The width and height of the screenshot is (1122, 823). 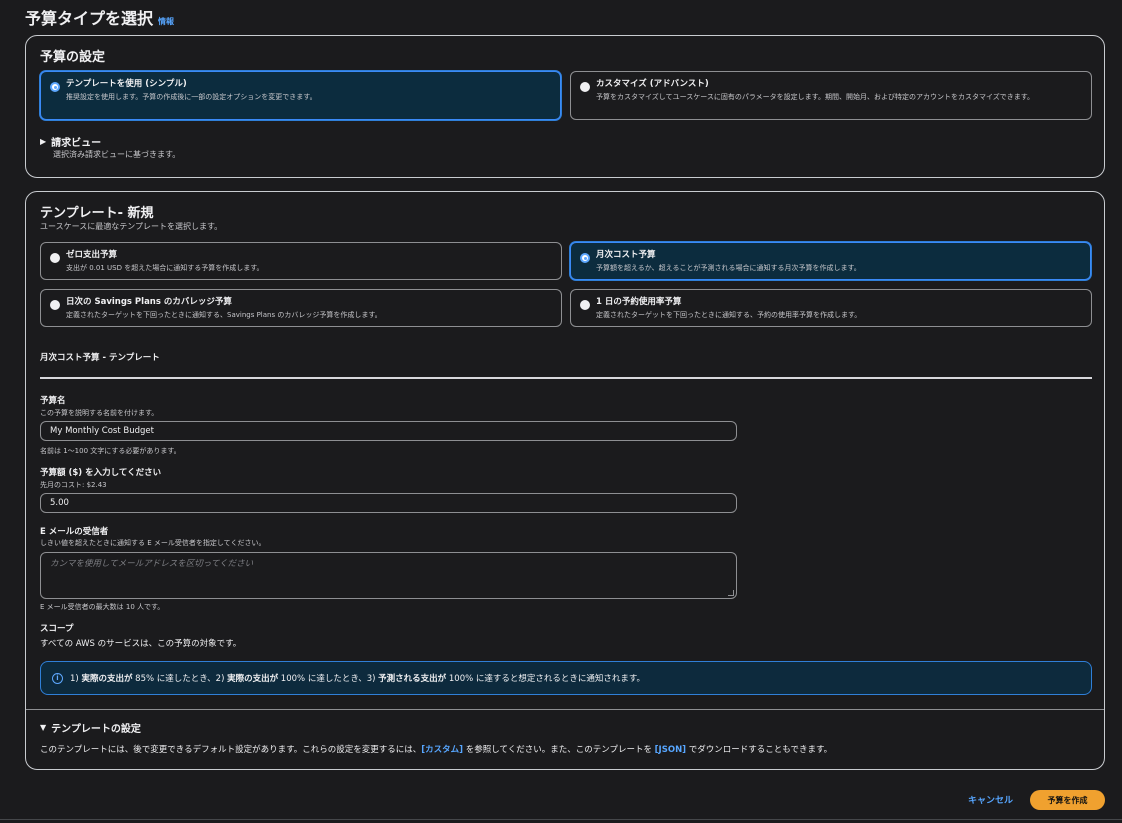 What do you see at coordinates (670, 750) in the screenshot?
I see `json-link: [JSON]` at bounding box center [670, 750].